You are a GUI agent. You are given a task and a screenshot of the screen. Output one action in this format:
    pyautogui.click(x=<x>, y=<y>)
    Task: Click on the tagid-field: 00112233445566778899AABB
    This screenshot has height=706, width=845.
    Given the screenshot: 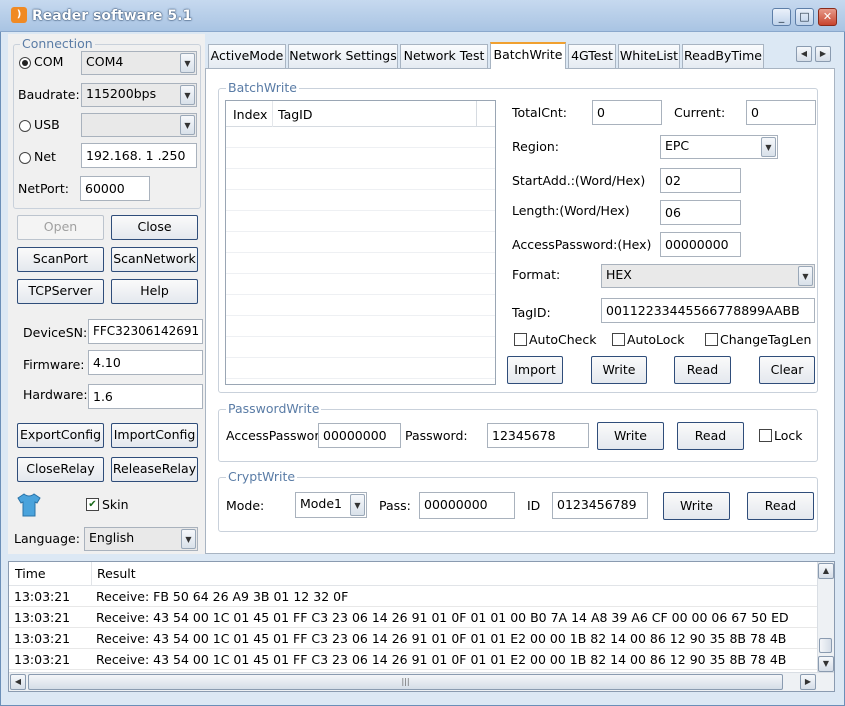 What is the action you would take?
    pyautogui.click(x=708, y=310)
    